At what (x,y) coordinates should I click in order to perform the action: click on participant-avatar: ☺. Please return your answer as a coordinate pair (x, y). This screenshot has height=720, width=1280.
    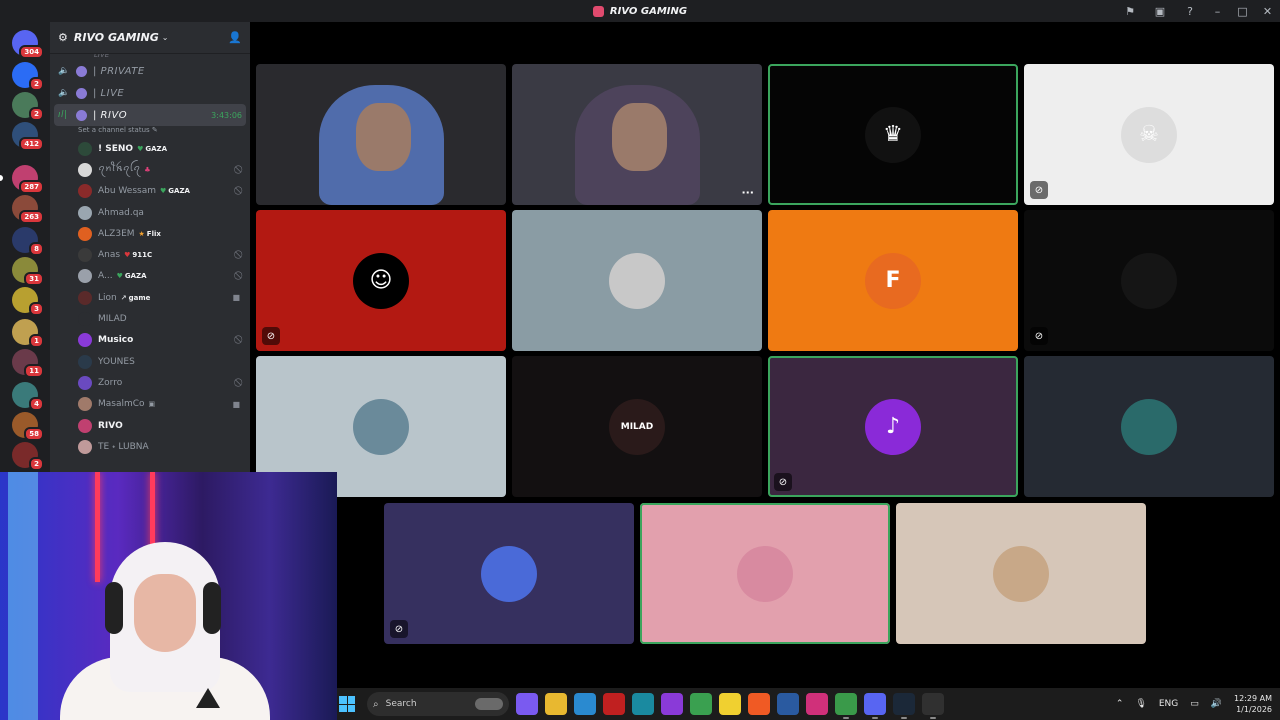
    Looking at the image, I should click on (381, 280).